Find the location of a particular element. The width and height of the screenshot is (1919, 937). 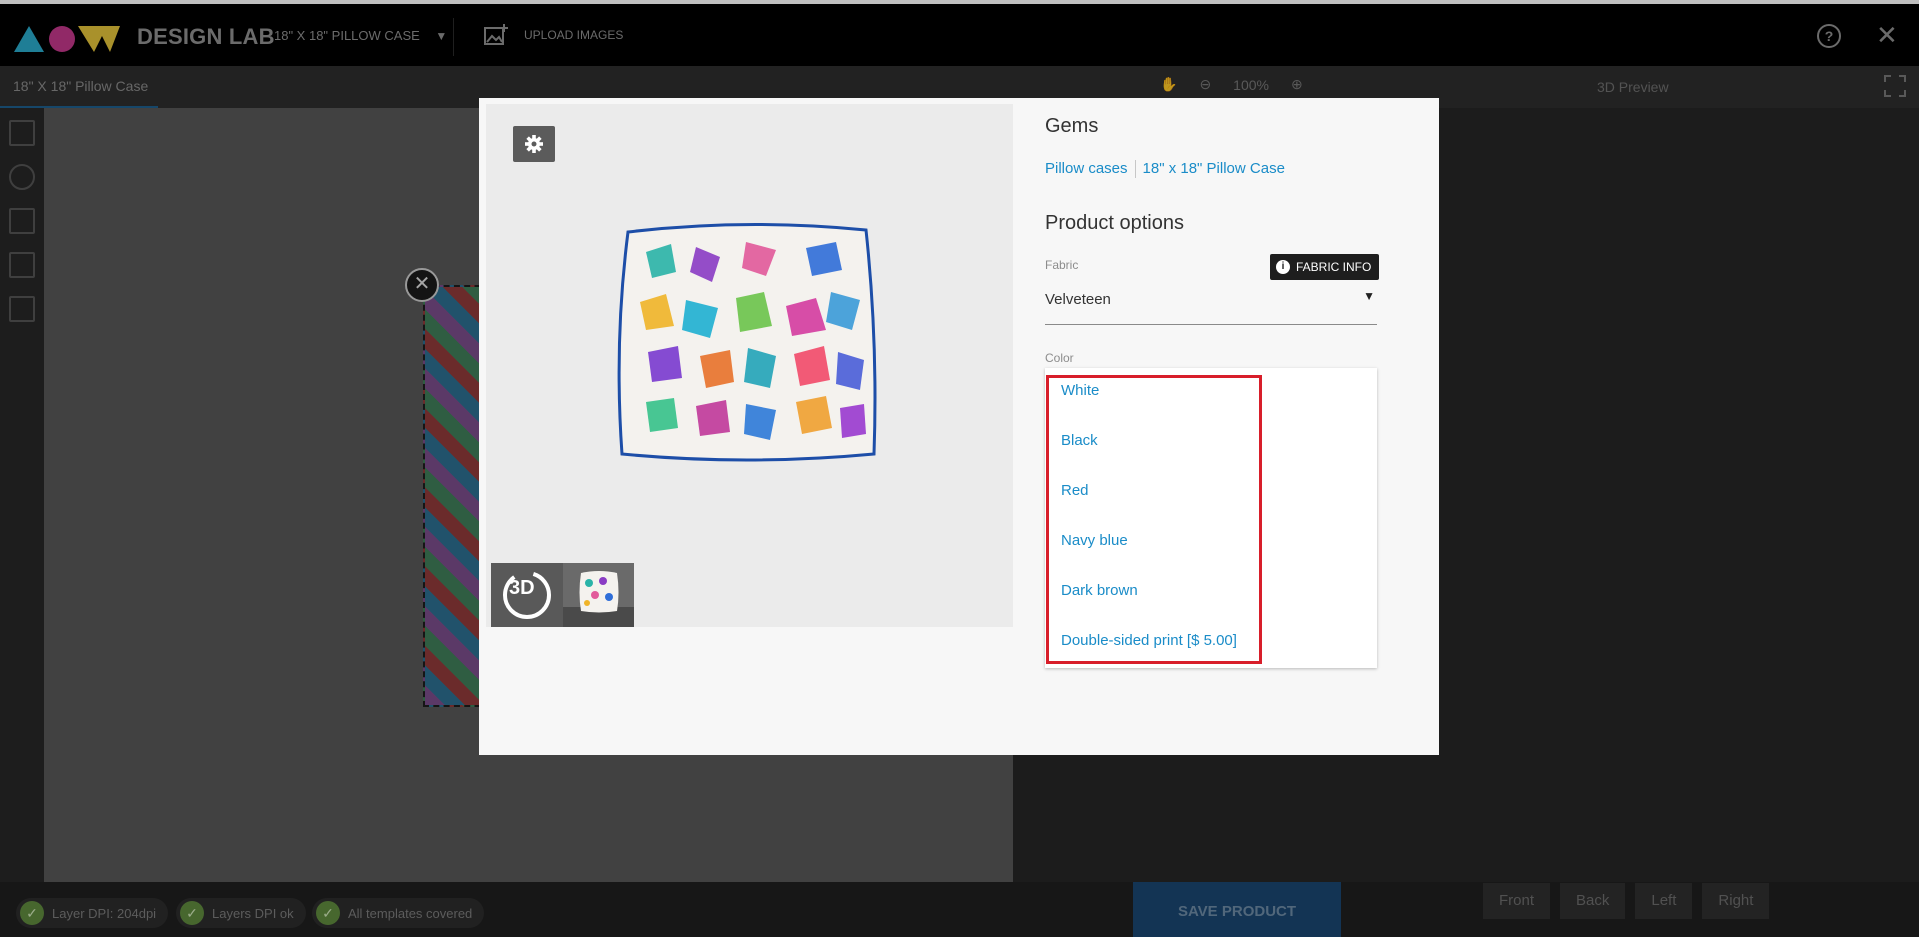

fabric-info-button: i FABRIC INFO is located at coordinates (1325, 267).